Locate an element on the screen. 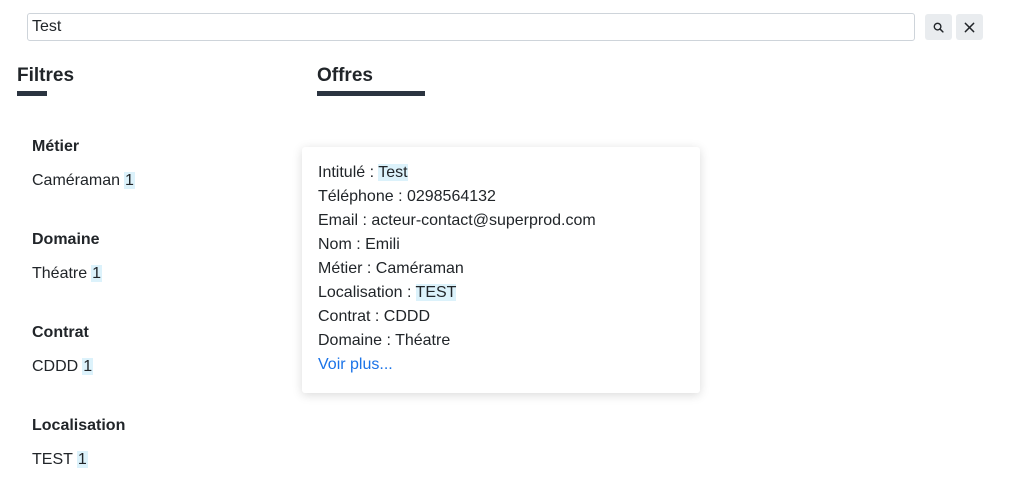 The width and height of the screenshot is (1016, 491). clear-search-button is located at coordinates (969, 27).